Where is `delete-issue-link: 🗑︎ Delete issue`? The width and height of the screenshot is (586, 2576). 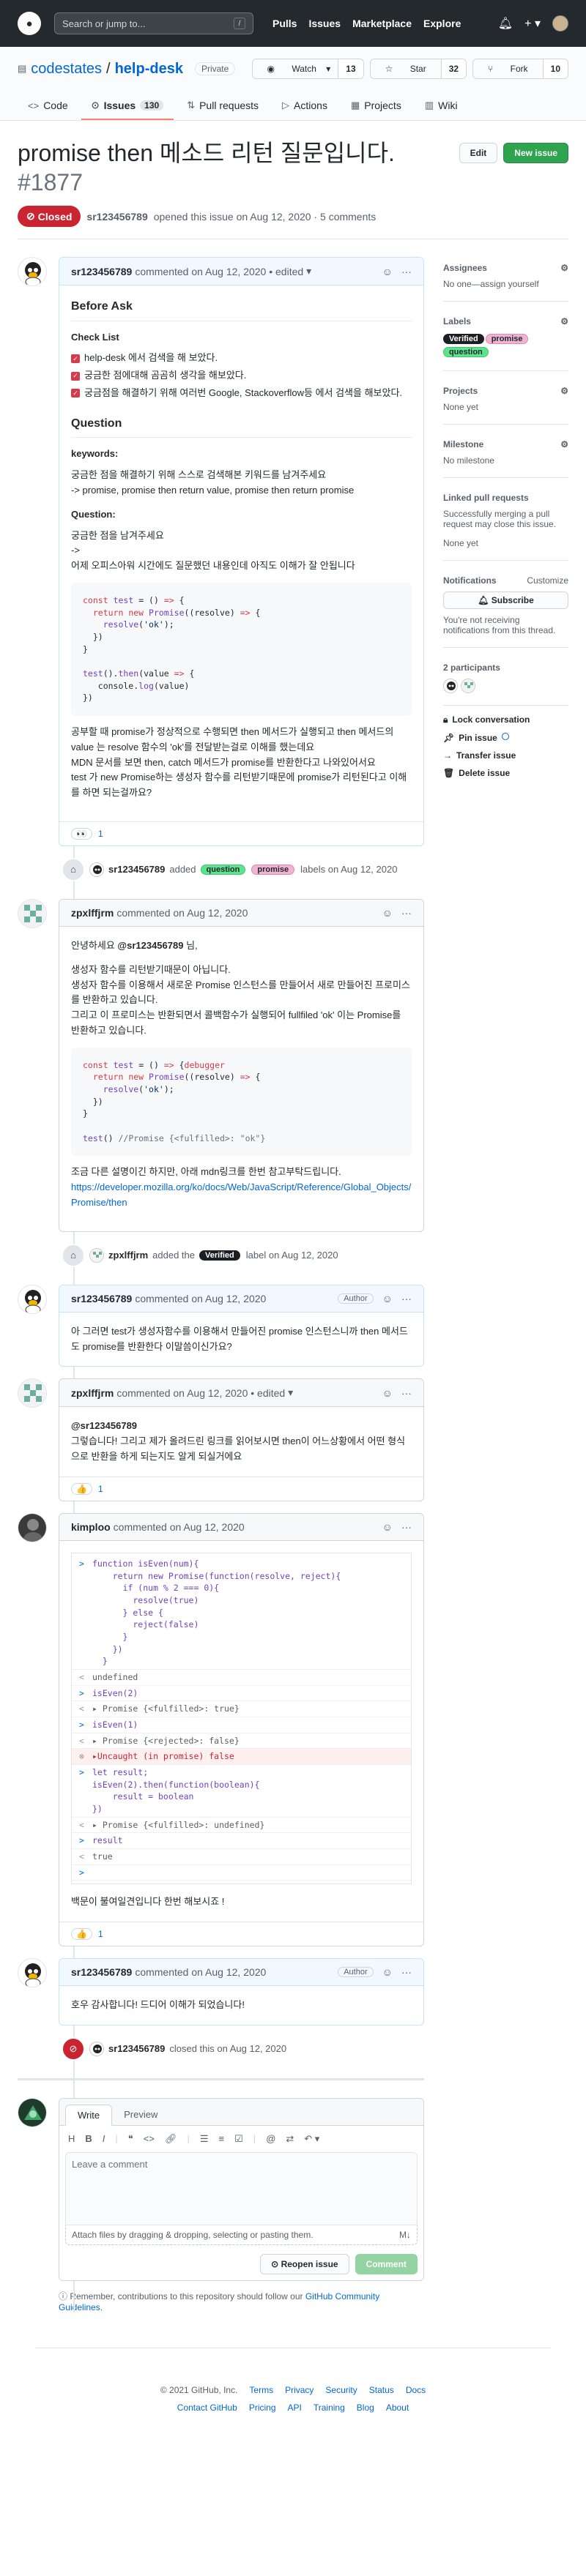 delete-issue-link: 🗑︎ Delete issue is located at coordinates (506, 773).